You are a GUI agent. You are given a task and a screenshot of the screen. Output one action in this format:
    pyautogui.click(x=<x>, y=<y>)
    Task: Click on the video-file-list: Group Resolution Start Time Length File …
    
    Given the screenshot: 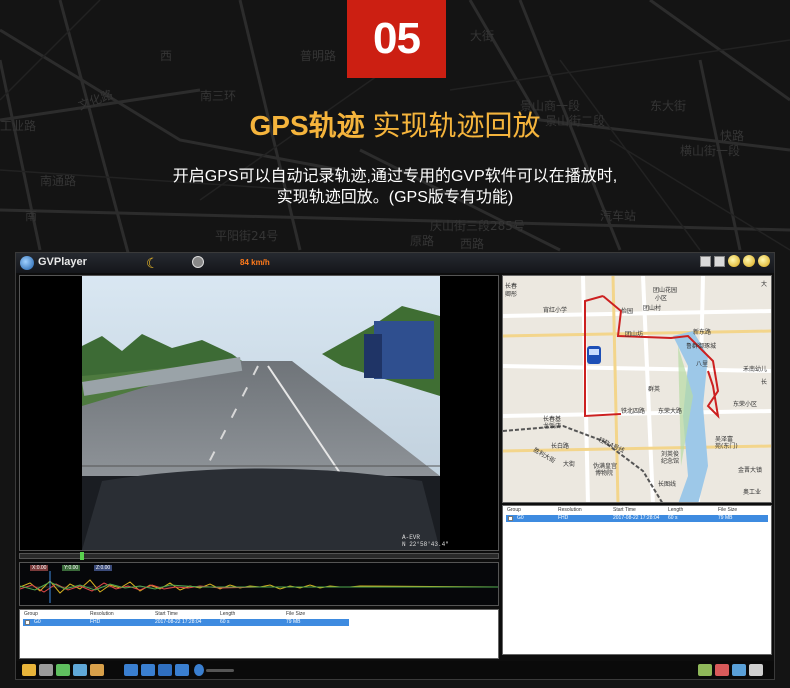 What is the action you would take?
    pyautogui.click(x=259, y=634)
    